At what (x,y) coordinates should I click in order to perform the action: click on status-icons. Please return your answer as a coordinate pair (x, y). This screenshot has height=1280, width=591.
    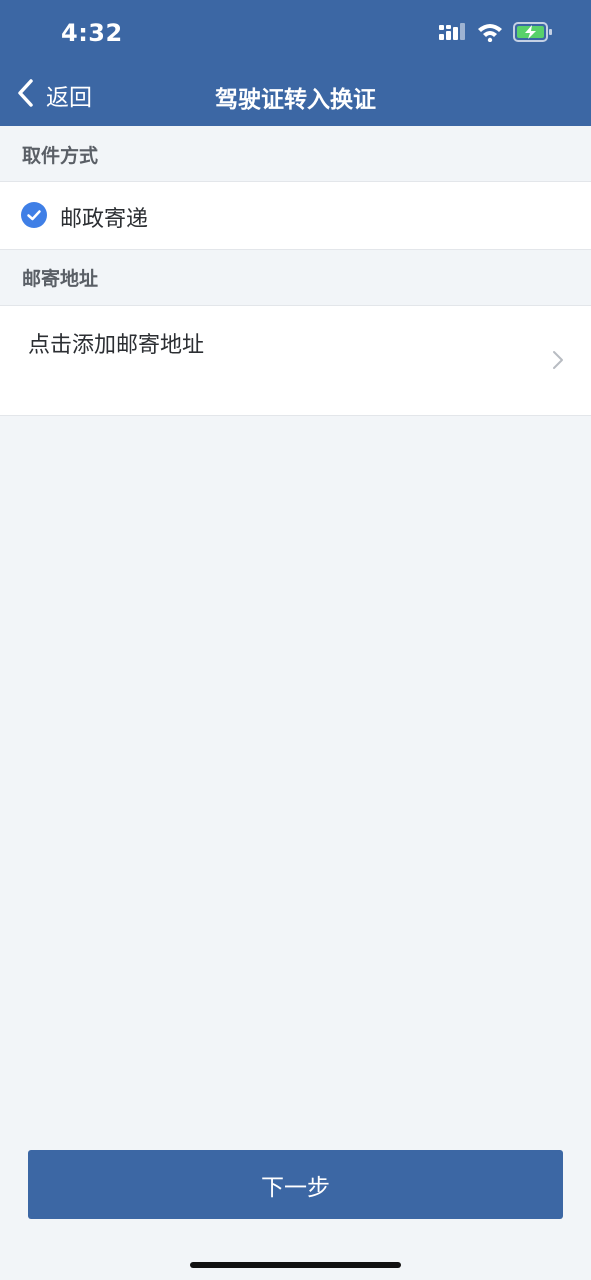
    Looking at the image, I should click on (496, 34).